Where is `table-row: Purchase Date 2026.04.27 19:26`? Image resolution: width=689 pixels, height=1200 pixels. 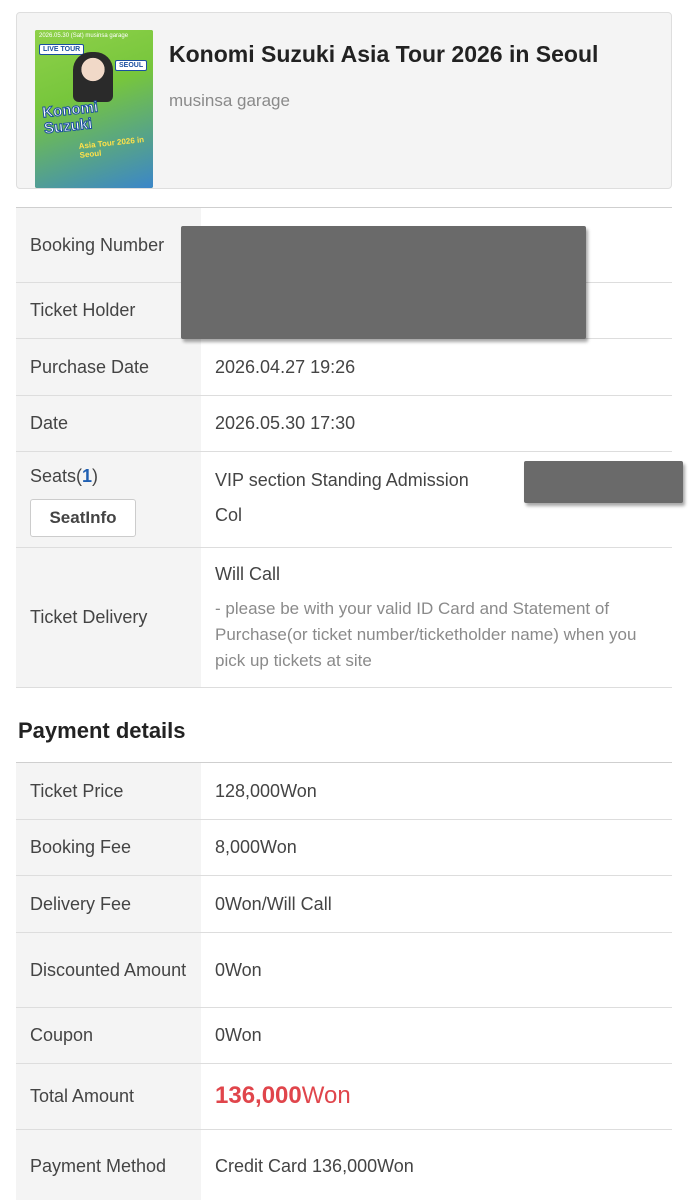
table-row: Purchase Date 2026.04.27 19:26 is located at coordinates (344, 367).